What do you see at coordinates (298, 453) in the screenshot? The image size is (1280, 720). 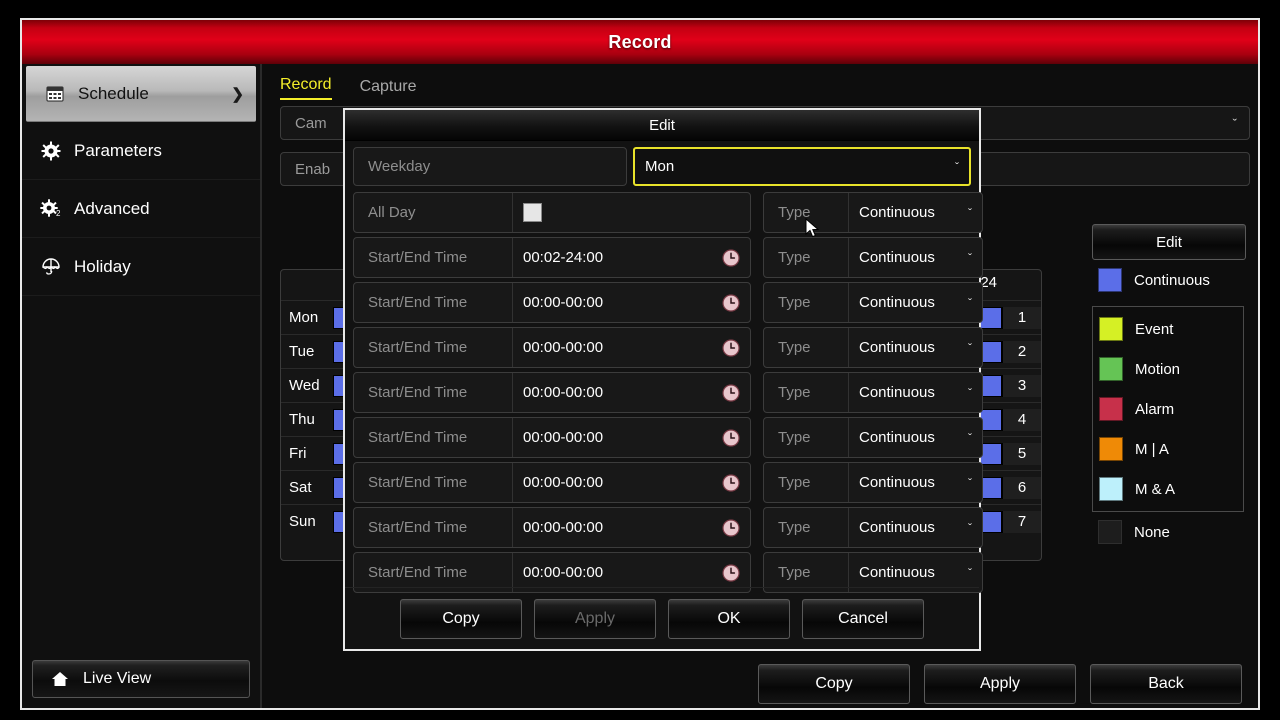 I see `schedule-day-label: Fri` at bounding box center [298, 453].